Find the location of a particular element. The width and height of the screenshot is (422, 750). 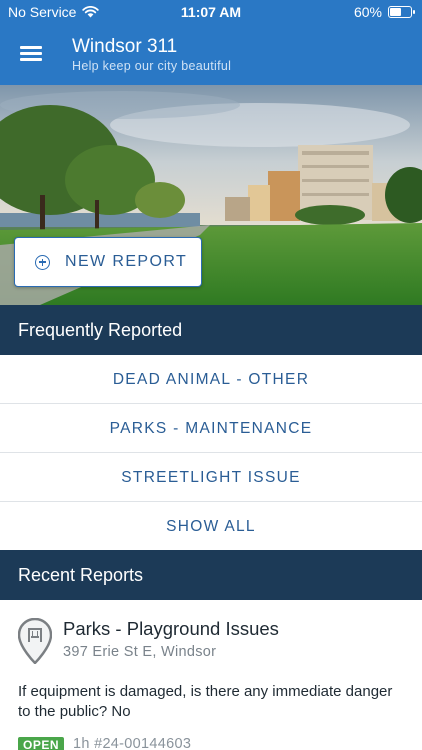

map-pin-playground-icon is located at coordinates (35, 641).